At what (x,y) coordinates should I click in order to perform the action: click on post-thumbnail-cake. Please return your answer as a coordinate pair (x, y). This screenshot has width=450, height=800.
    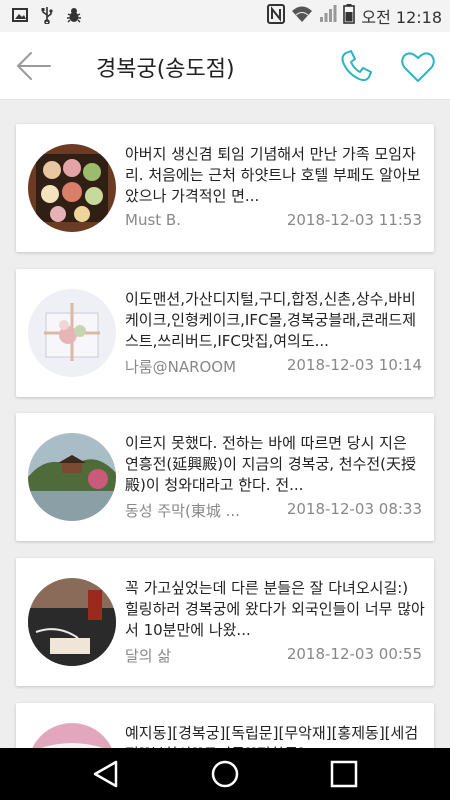
    Looking at the image, I should click on (72, 333).